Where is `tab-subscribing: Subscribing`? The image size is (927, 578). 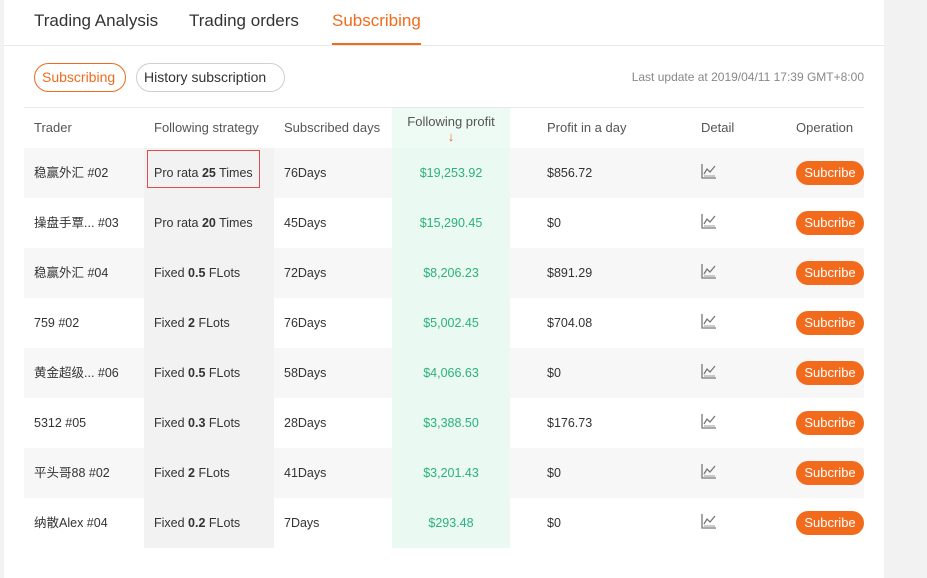 tab-subscribing: Subscribing is located at coordinates (376, 21).